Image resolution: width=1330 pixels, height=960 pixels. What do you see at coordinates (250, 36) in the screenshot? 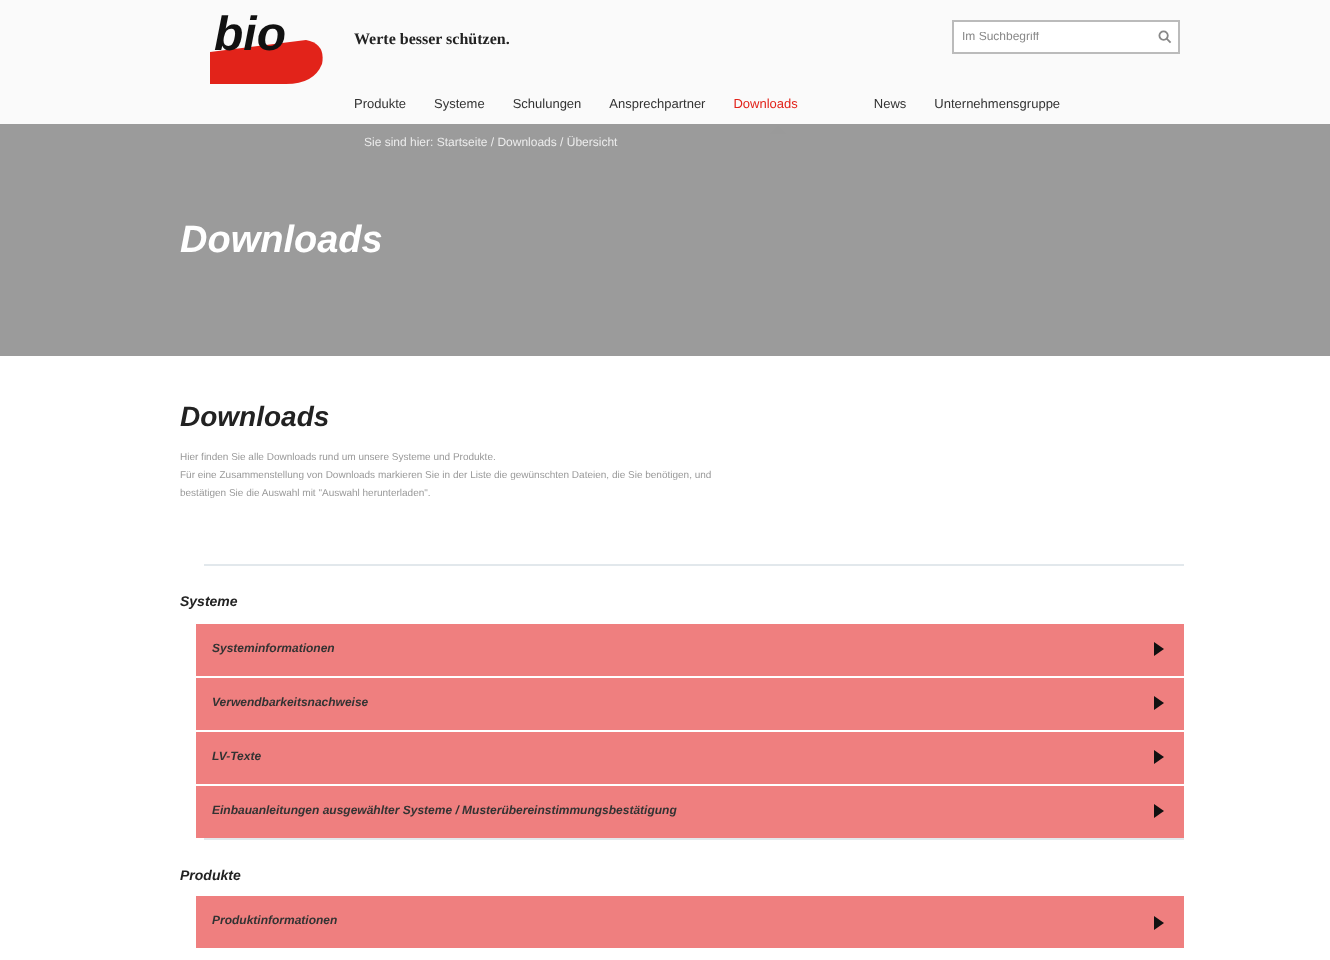
I see `logo-text: bio` at bounding box center [250, 36].